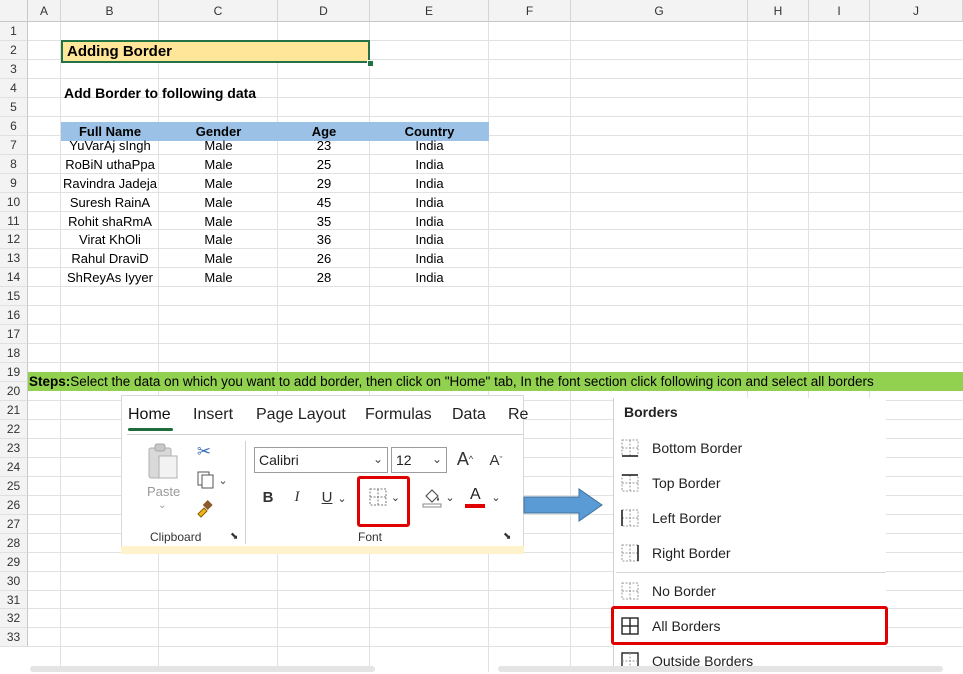 The image size is (963, 674). What do you see at coordinates (110, 258) in the screenshot?
I see `table-cell: Rahul DraviD` at bounding box center [110, 258].